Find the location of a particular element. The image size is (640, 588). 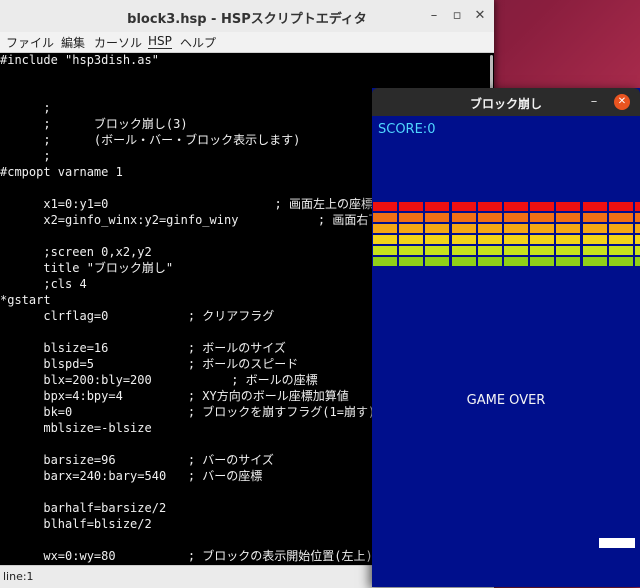

game-over-message: GAME OVER is located at coordinates (506, 400).